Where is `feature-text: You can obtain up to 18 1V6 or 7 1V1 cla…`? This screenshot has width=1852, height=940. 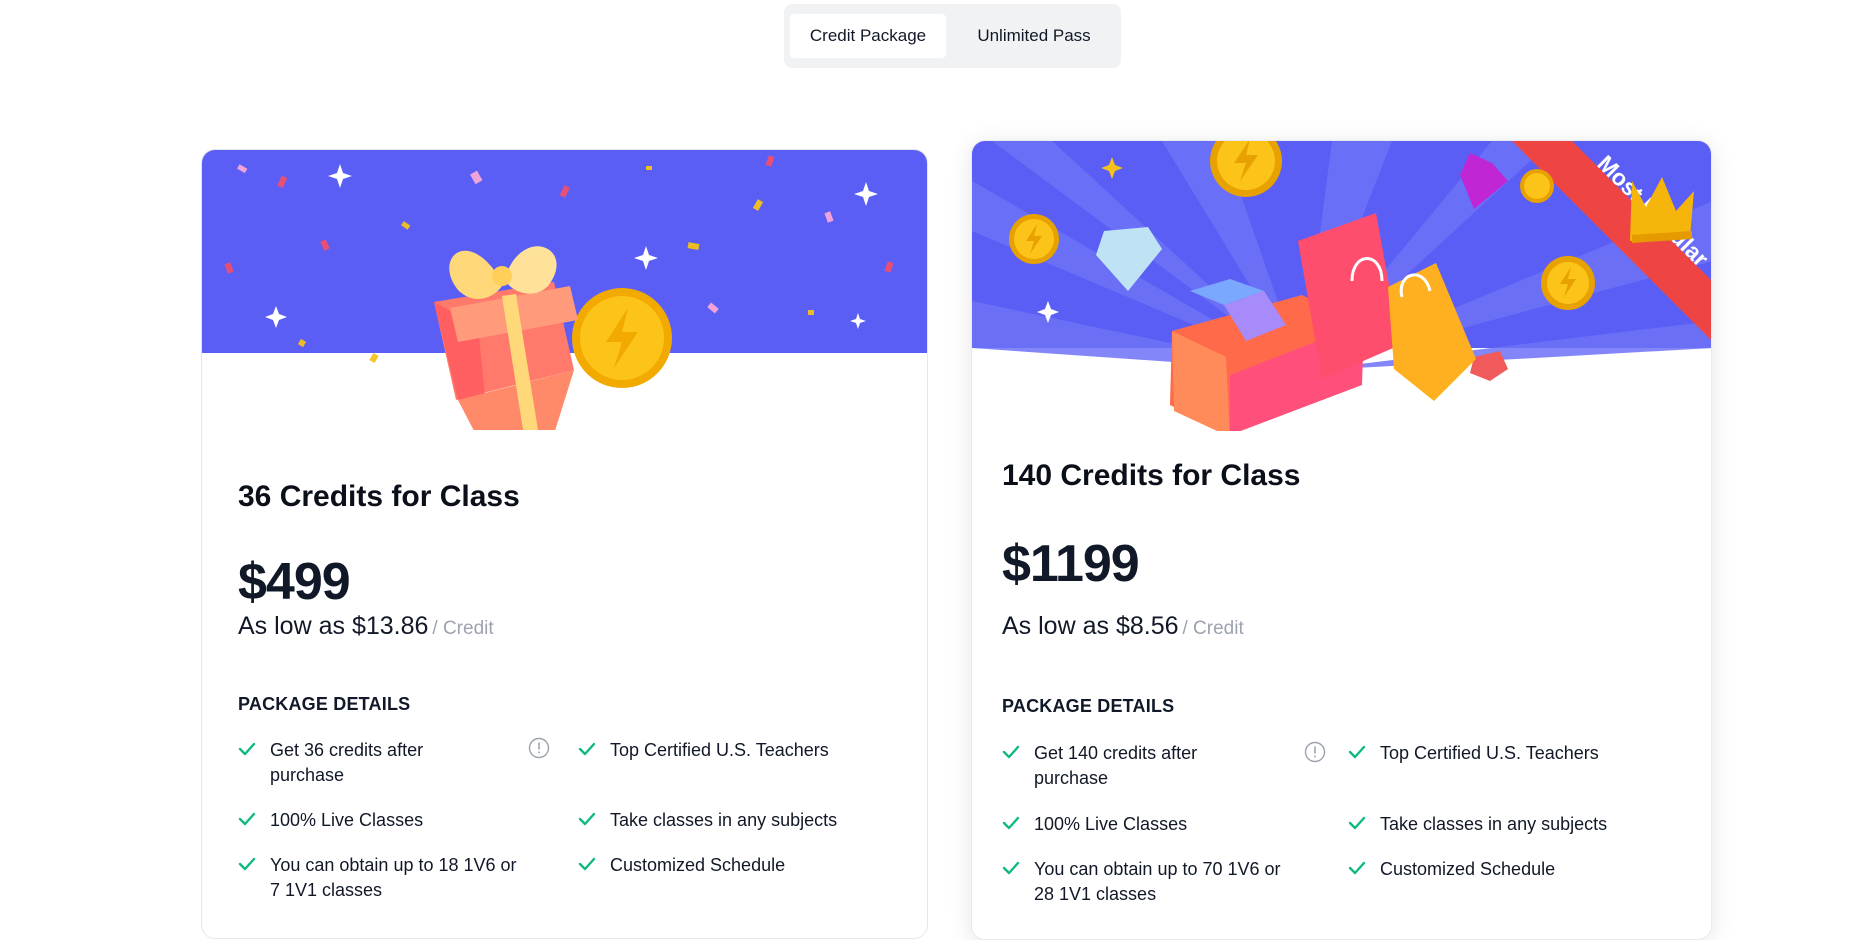
feature-text: You can obtain up to 18 1V6 or 7 1V1 cla… is located at coordinates (393, 877).